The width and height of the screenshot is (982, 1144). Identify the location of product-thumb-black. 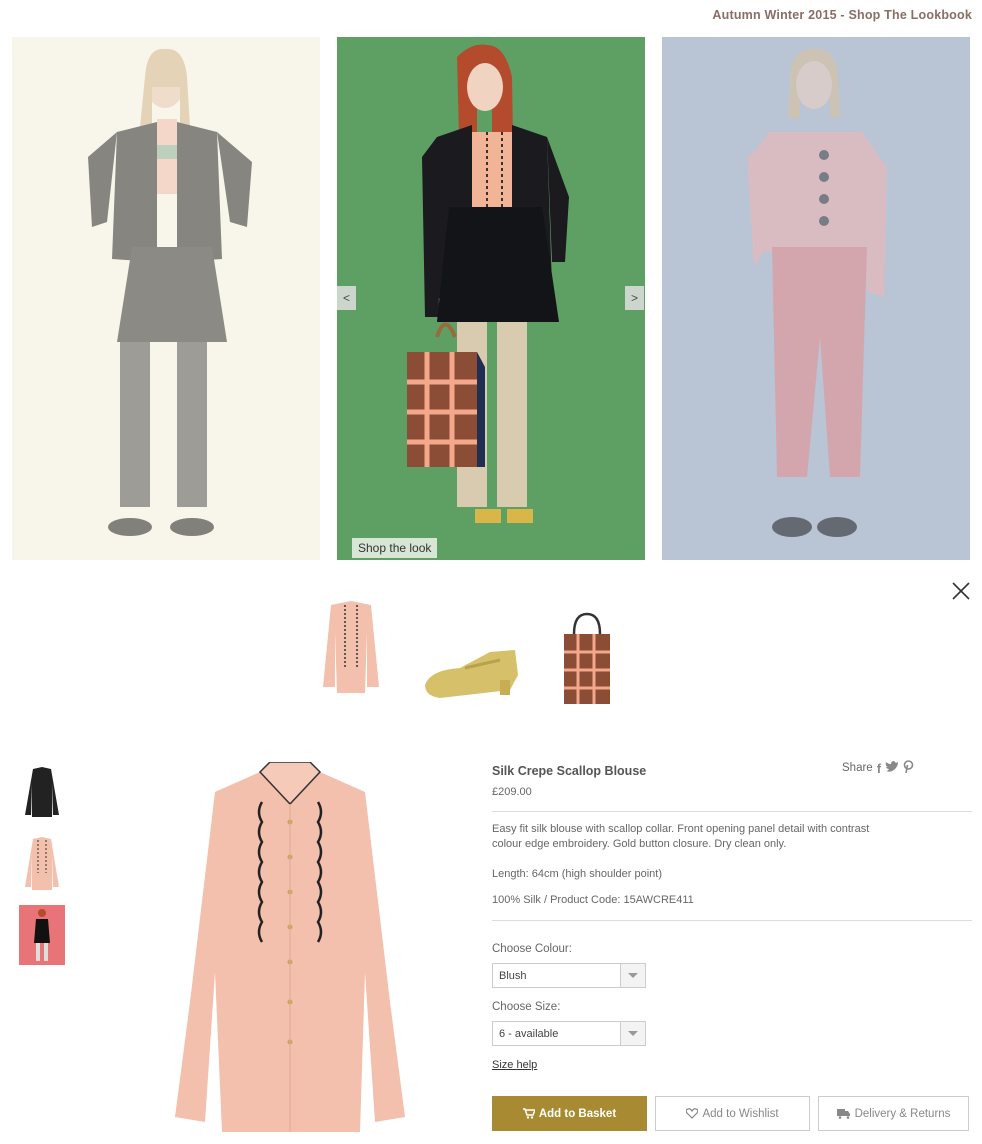
(42, 791).